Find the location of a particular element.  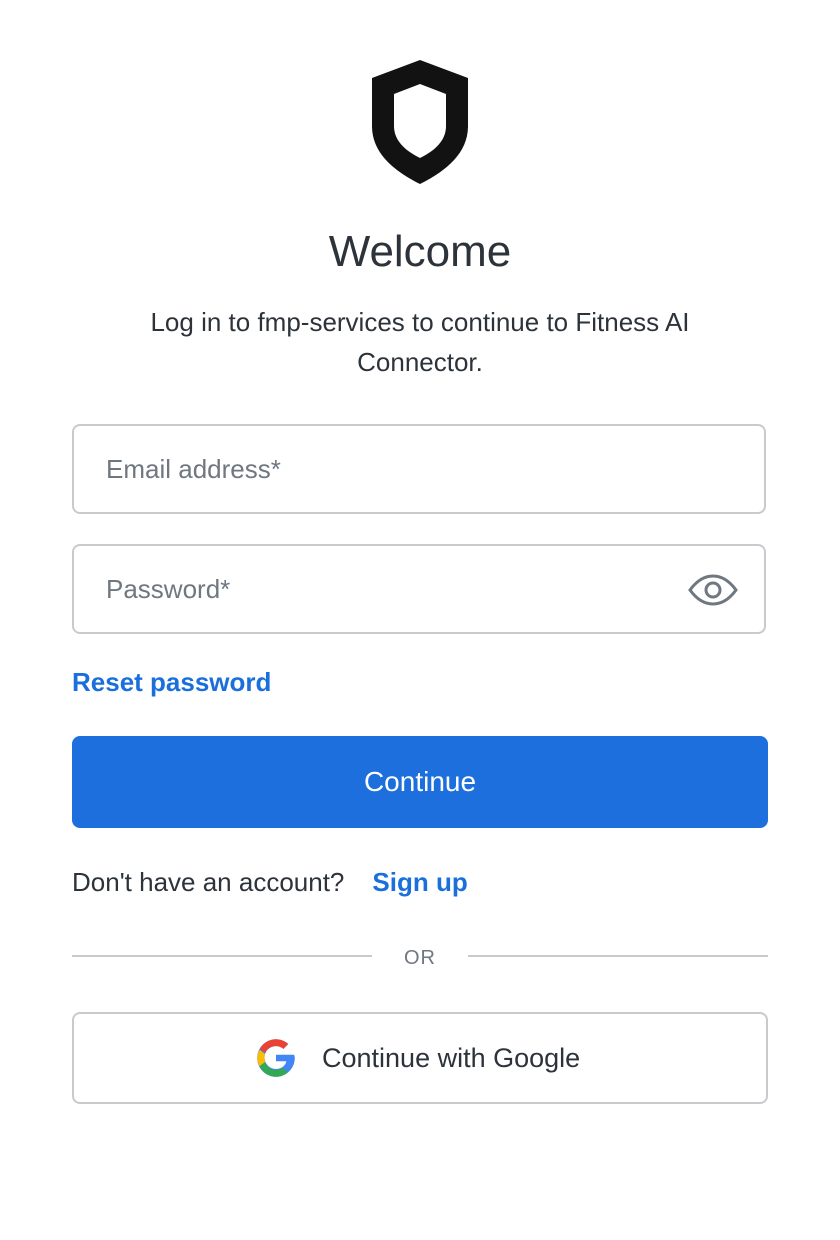

email-input is located at coordinates (386, 469).